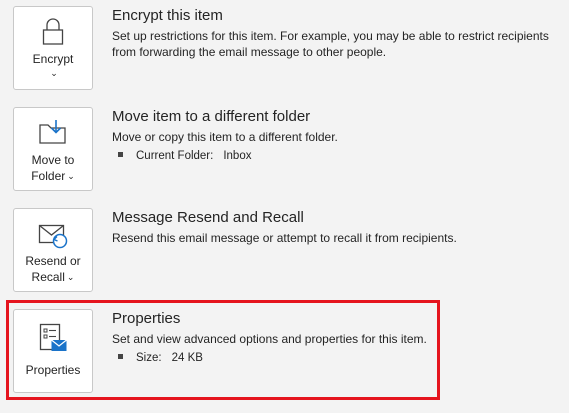  I want to click on size-label: Size:, so click(149, 358).